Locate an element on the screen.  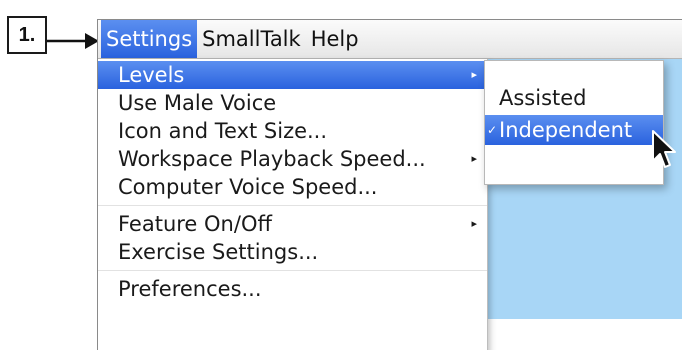
menu-item-label: Use Male Voice is located at coordinates (197, 103).